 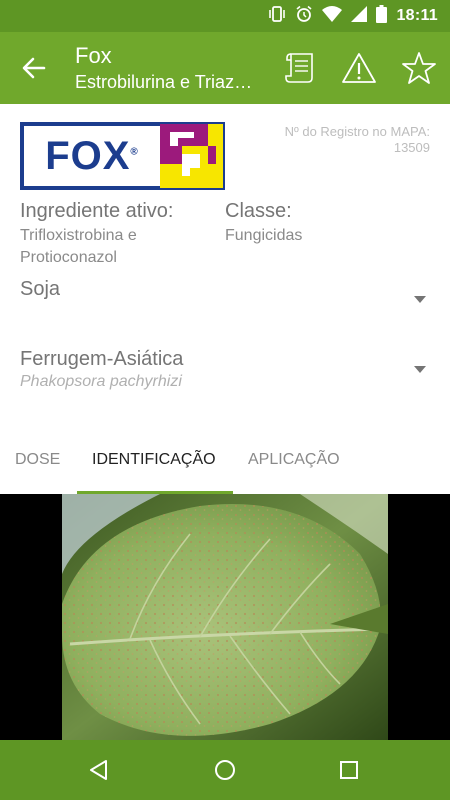 I want to click on navigation-bar, so click(x=225, y=770).